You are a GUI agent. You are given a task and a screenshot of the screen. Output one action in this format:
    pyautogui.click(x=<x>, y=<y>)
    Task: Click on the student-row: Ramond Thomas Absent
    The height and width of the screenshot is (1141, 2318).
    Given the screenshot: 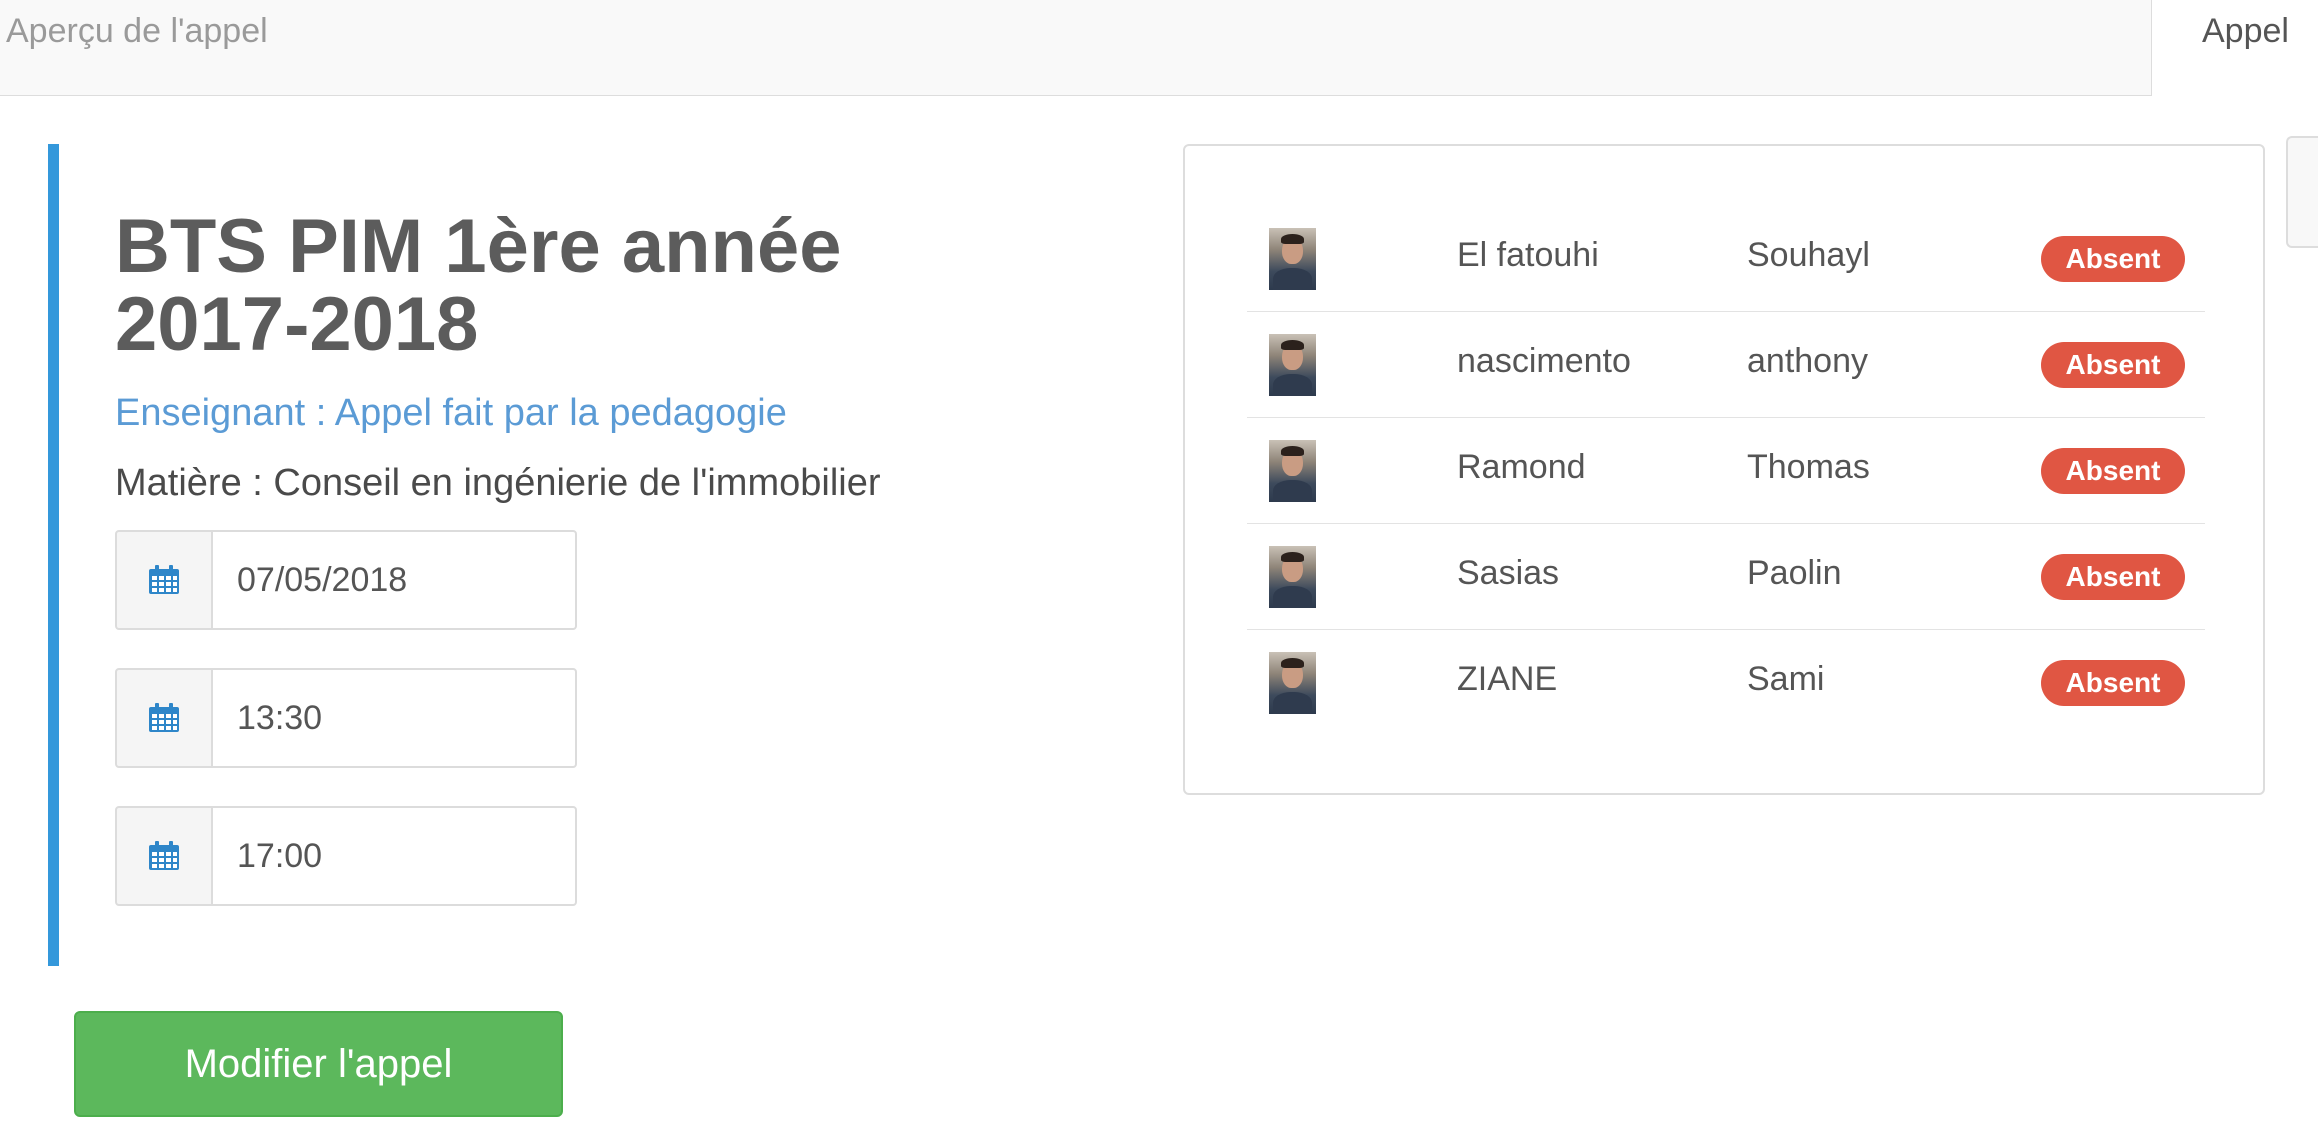 What is the action you would take?
    pyautogui.click(x=1726, y=471)
    